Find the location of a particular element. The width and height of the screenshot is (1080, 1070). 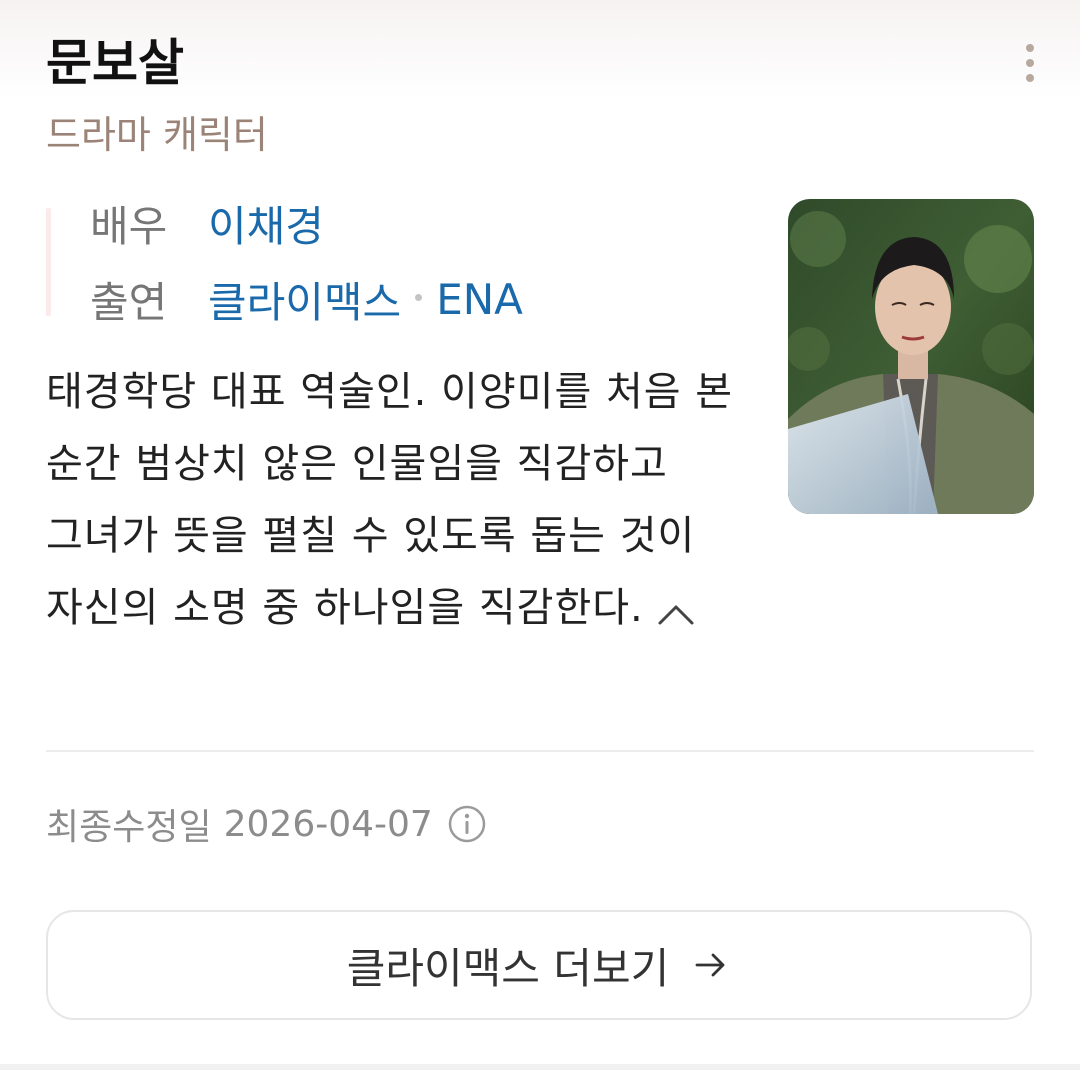

info-row-appearance: 출연 클라이맥스 ENA is located at coordinates (306, 299).